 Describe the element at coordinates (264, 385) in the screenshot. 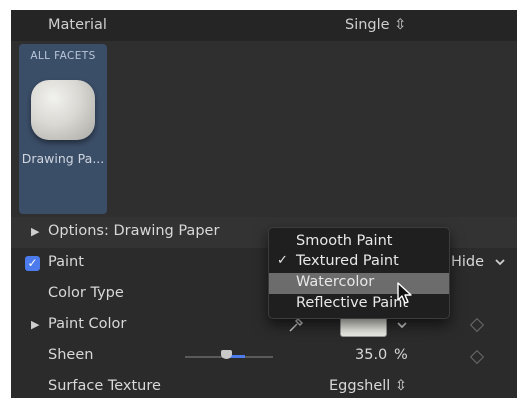

I see `surface-texture-row: Surface Texture Eggshell ⇳` at that location.